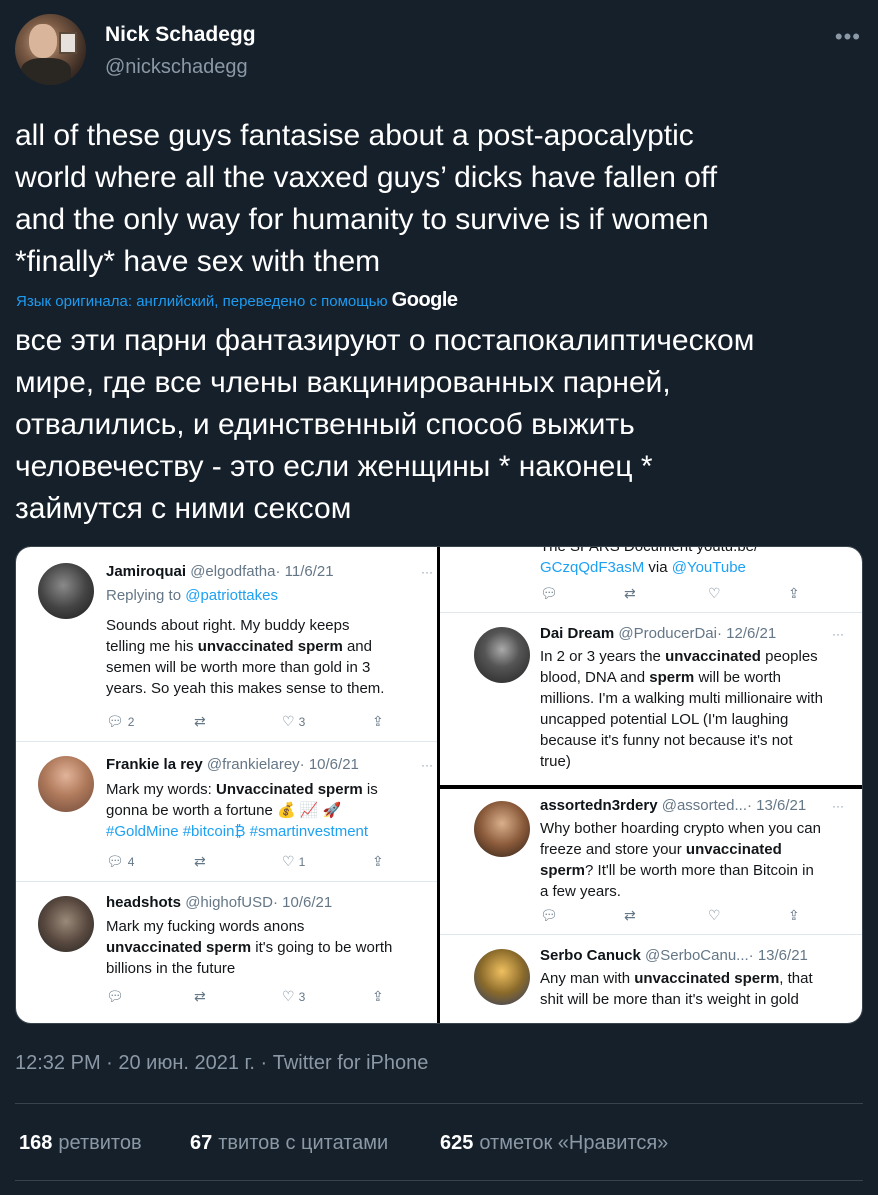  What do you see at coordinates (146, 571) in the screenshot?
I see `tweet-author-name: Jamiroquai` at bounding box center [146, 571].